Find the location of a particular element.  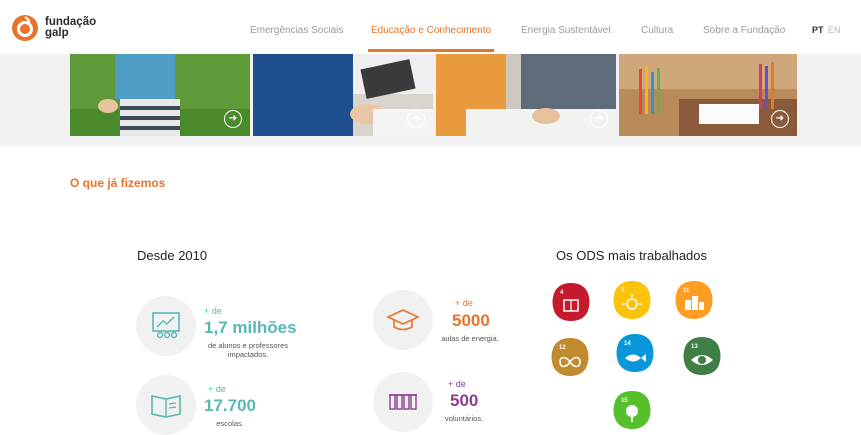

students-drawing-image is located at coordinates (526, 95).